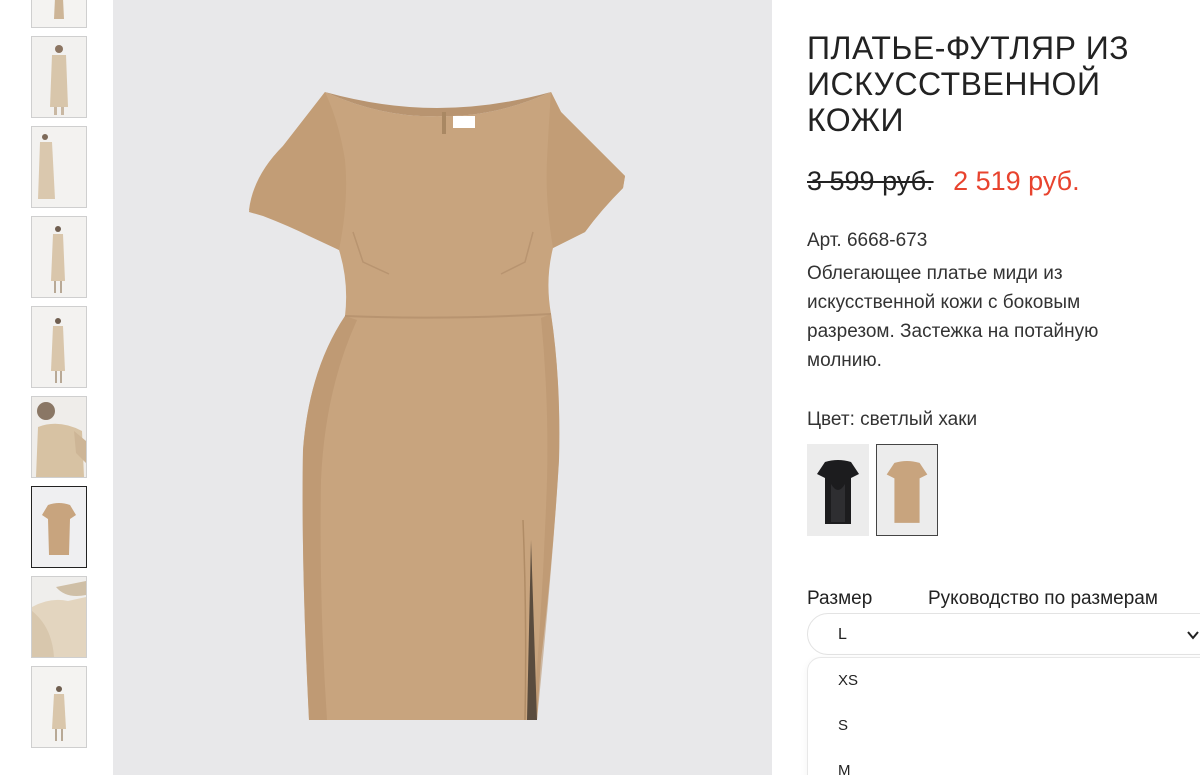 This screenshot has width=1200, height=775. I want to click on size-guide-link: Руководство по размерам, so click(1043, 599).